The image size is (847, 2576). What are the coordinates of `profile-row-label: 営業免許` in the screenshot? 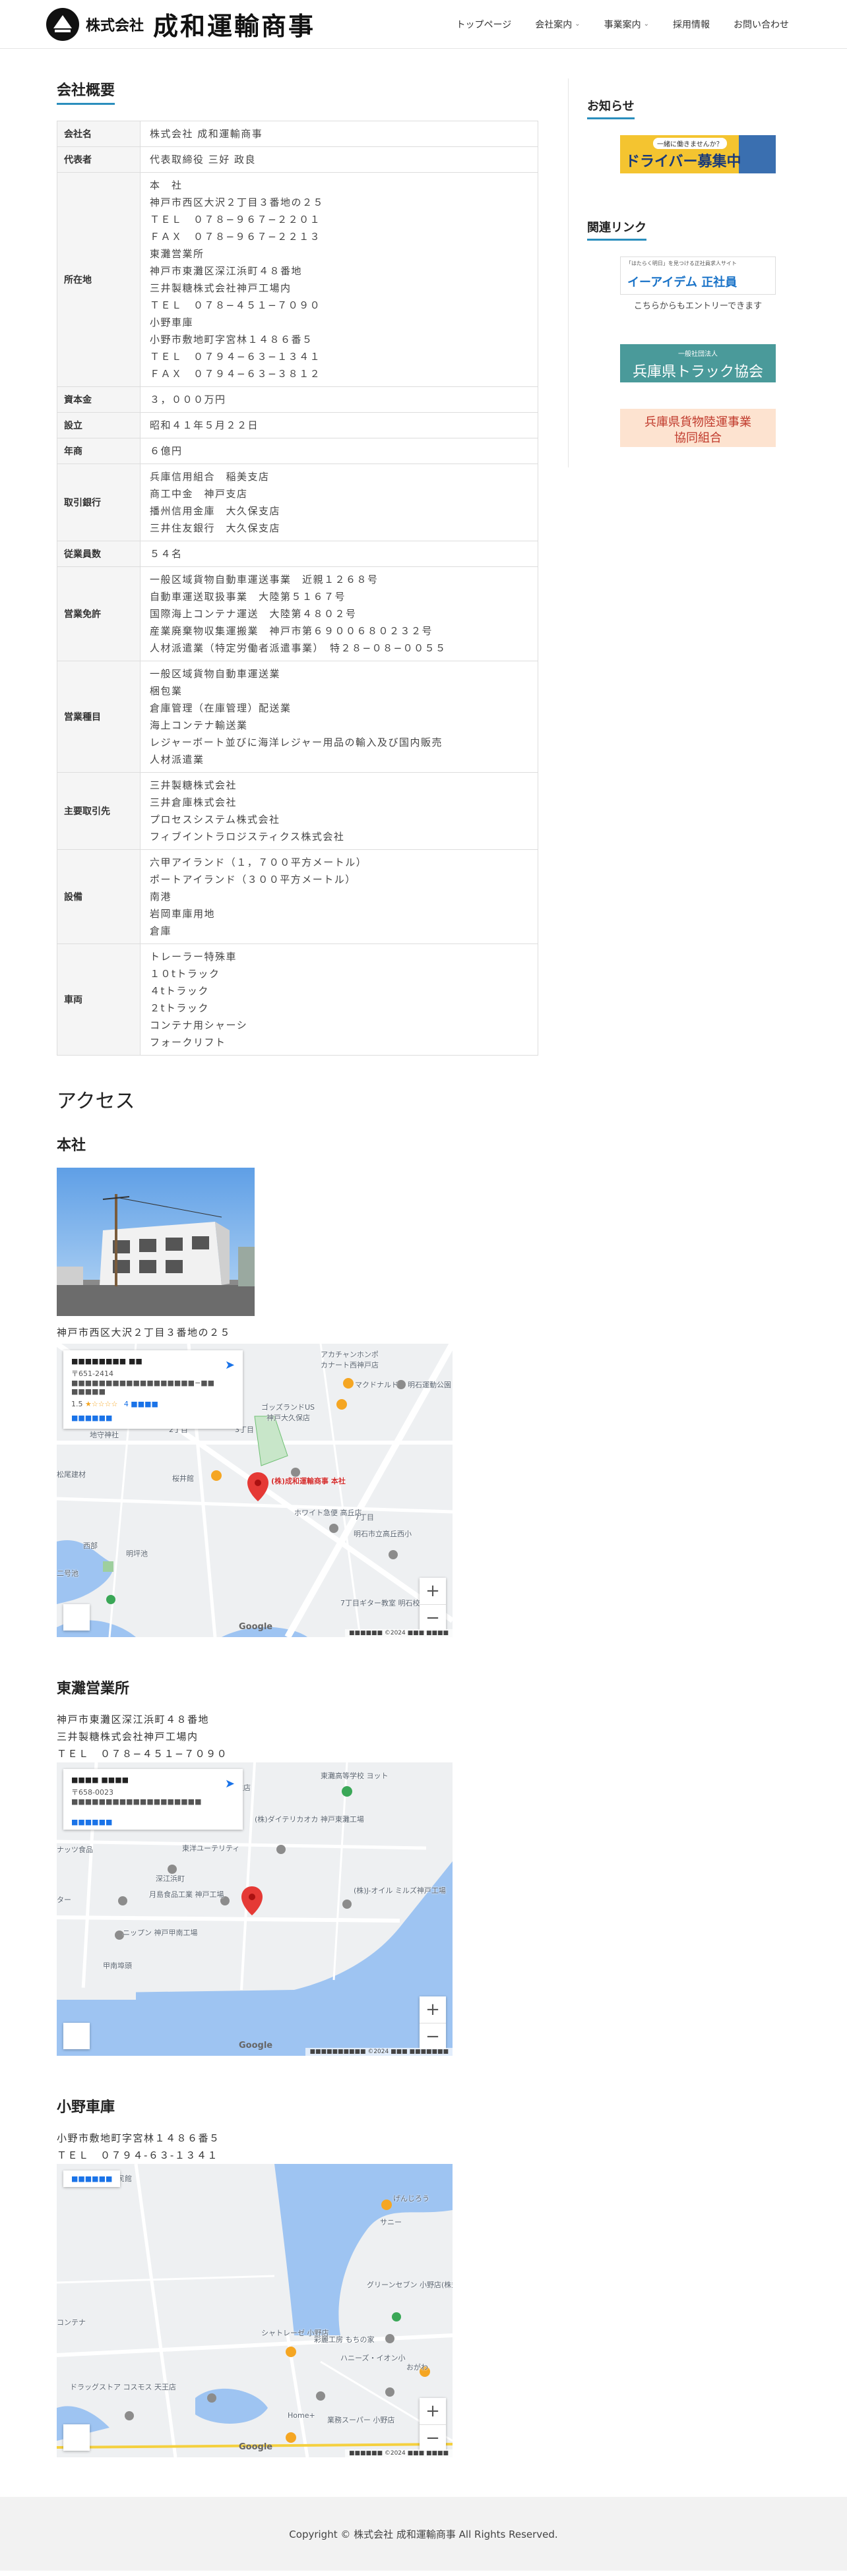 It's located at (99, 613).